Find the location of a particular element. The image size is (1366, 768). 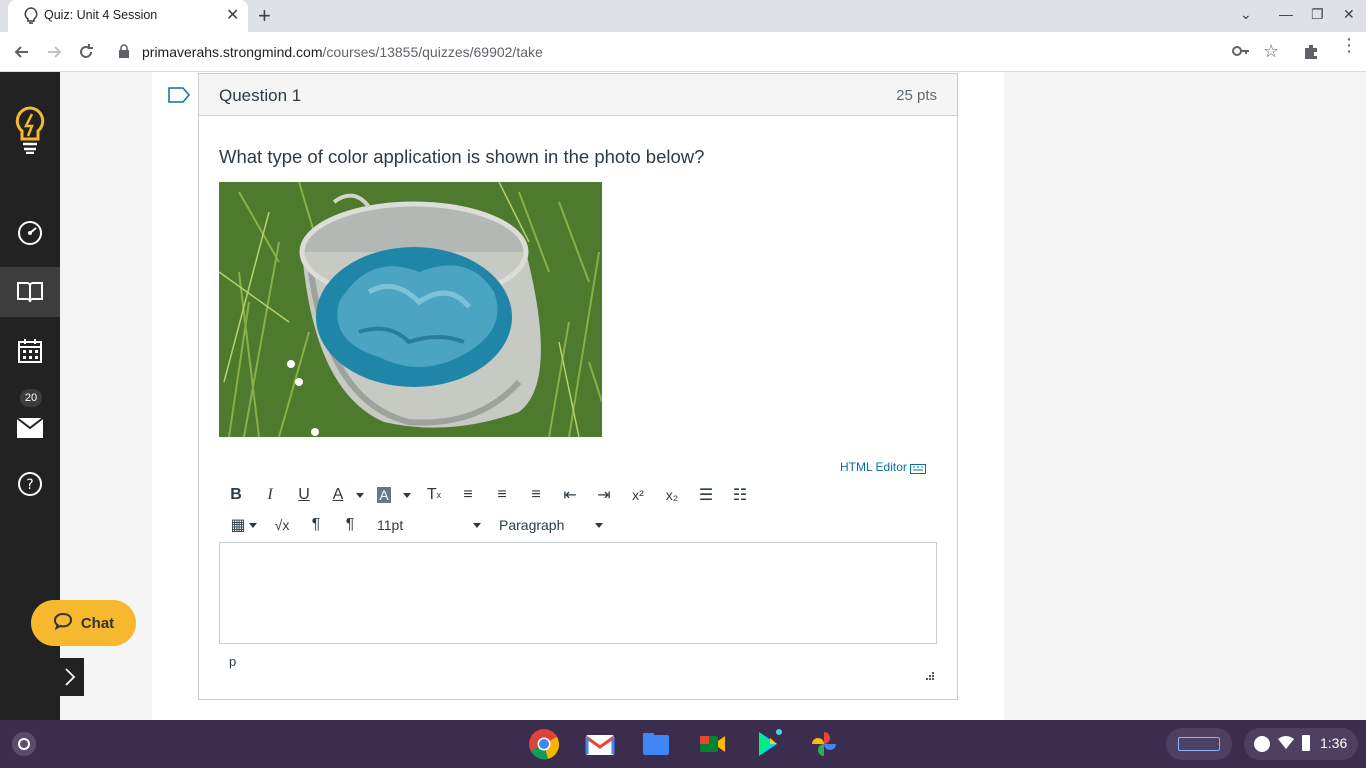

expand-nav-button is located at coordinates (69, 677).